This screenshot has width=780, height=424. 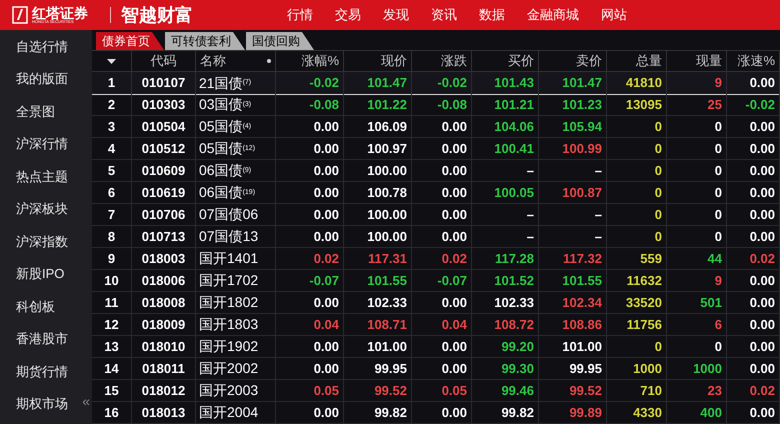 I want to click on table-row: 8 010713 07国债13 0.00 100.00 0.00 – – 0 0 0.00, so click(x=436, y=237).